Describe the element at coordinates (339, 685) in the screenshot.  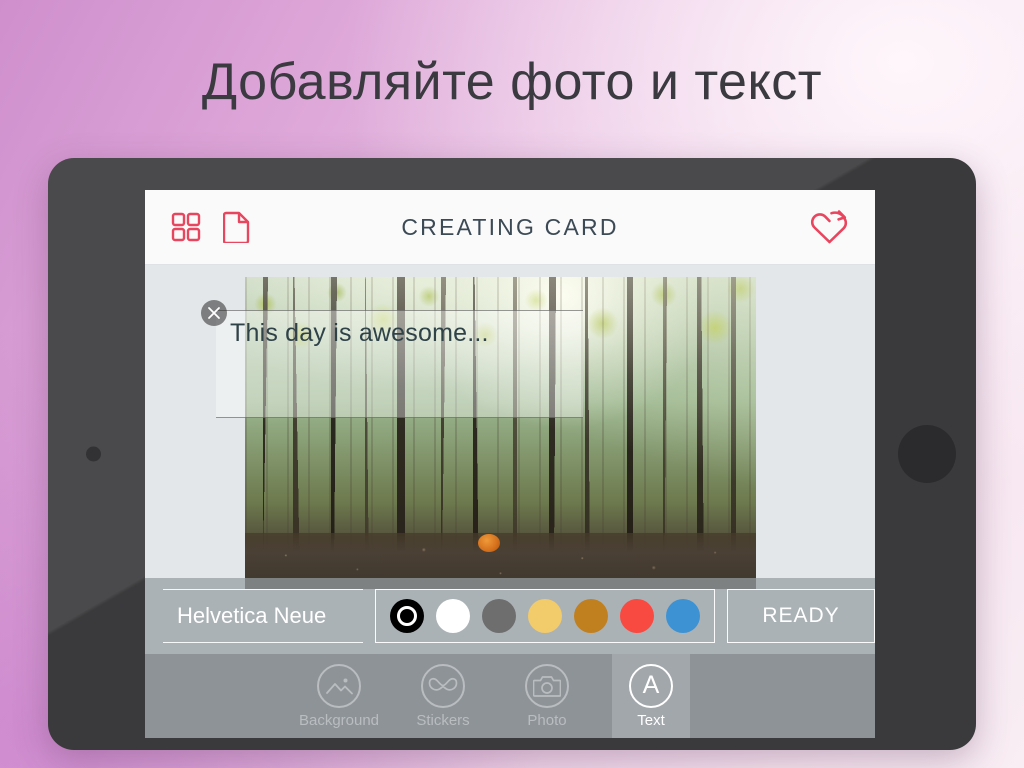
I see `image-icon` at that location.